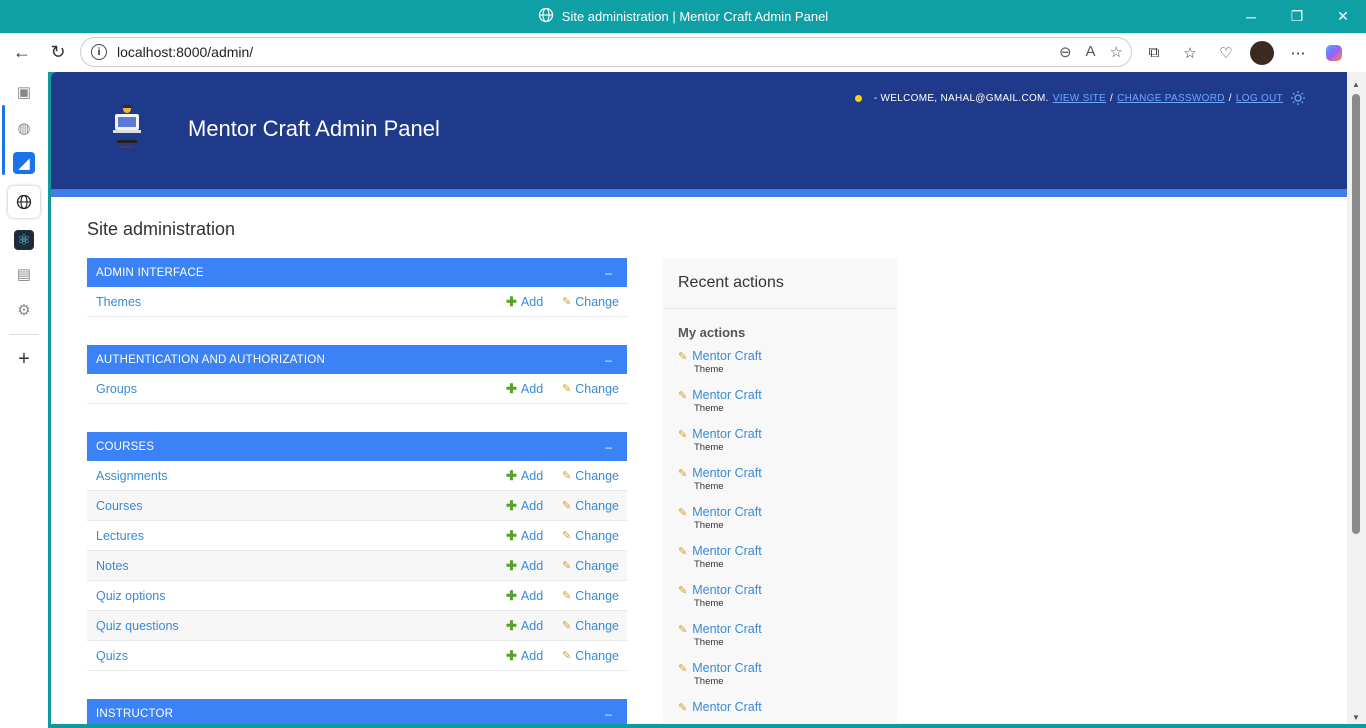 The width and height of the screenshot is (1366, 728). Describe the element at coordinates (1356, 84) in the screenshot. I see `scroll-up-icon: ▲` at that location.